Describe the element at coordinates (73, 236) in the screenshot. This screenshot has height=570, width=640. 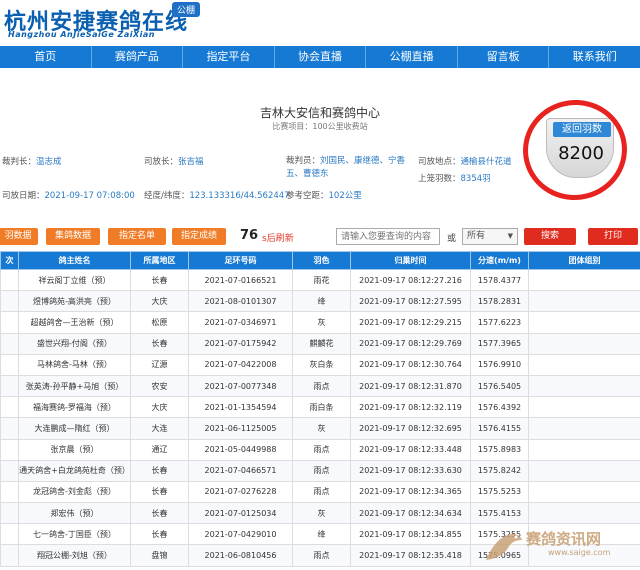
I see `collection-data-button: 集鸽数据` at that location.